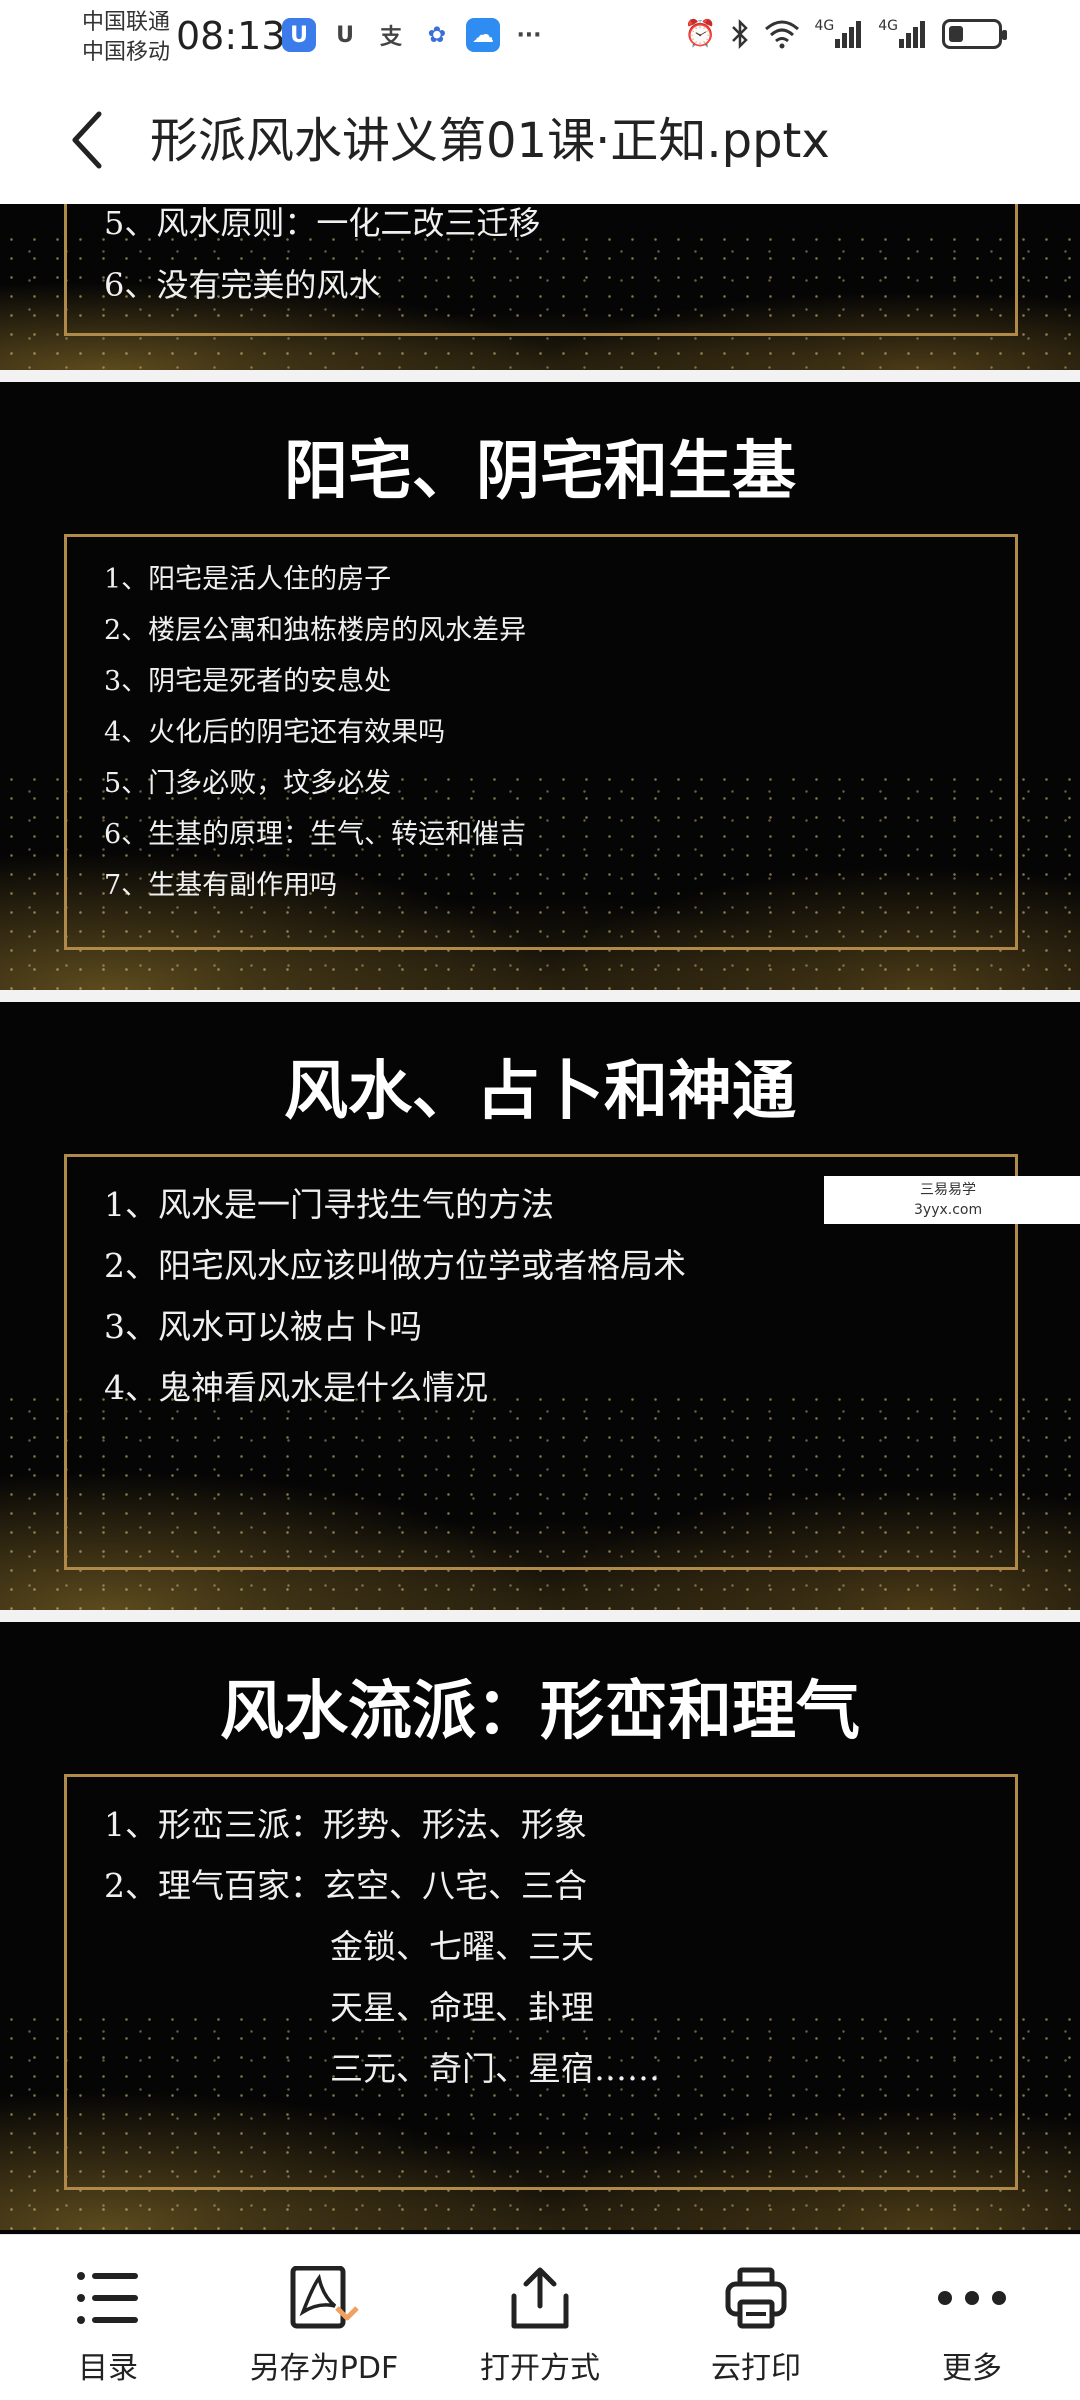 The image size is (1080, 2400). I want to click on open-with-label: 打开方式, so click(540, 2368).